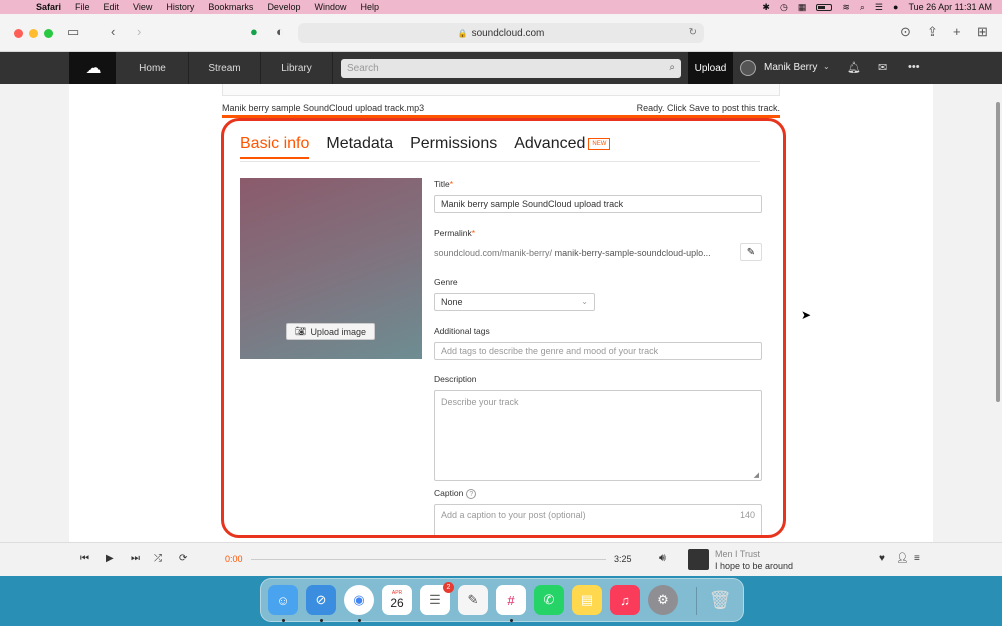  I want to click on download-icon: ⊙, so click(905, 32).